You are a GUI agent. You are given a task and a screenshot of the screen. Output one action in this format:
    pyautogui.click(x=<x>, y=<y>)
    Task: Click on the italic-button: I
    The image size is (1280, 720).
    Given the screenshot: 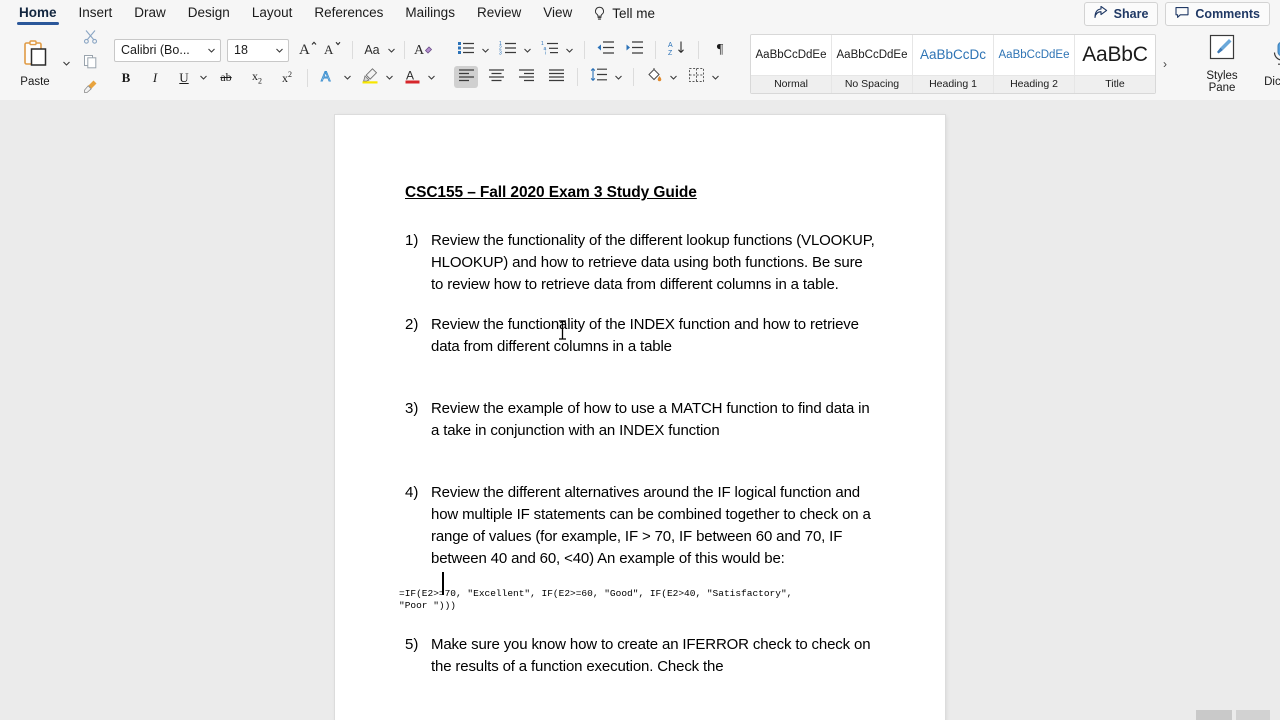 What is the action you would take?
    pyautogui.click(x=155, y=78)
    